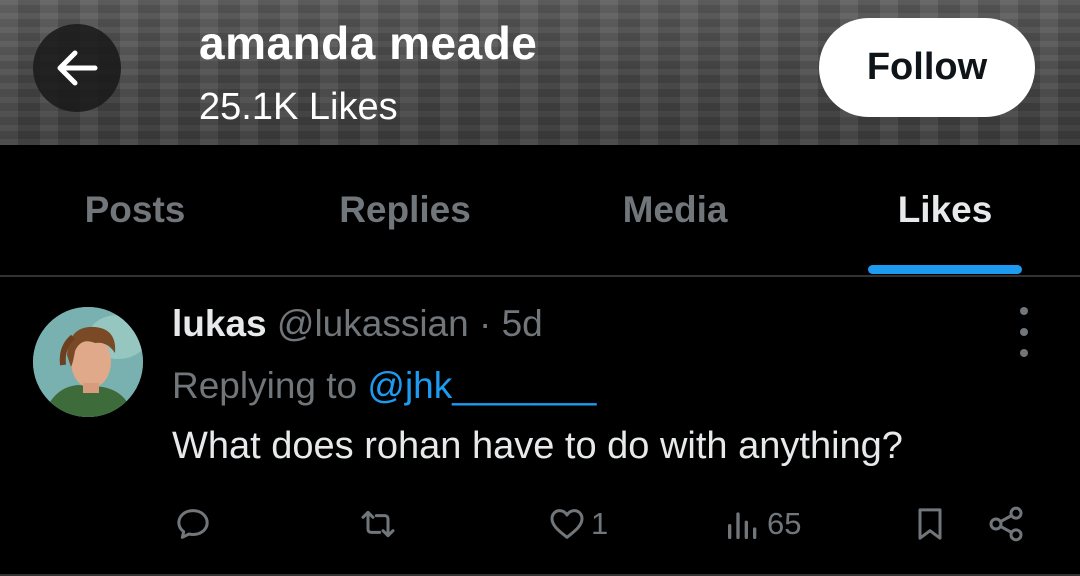 Image resolution: width=1080 pixels, height=576 pixels. I want to click on more-options-button, so click(1024, 332).